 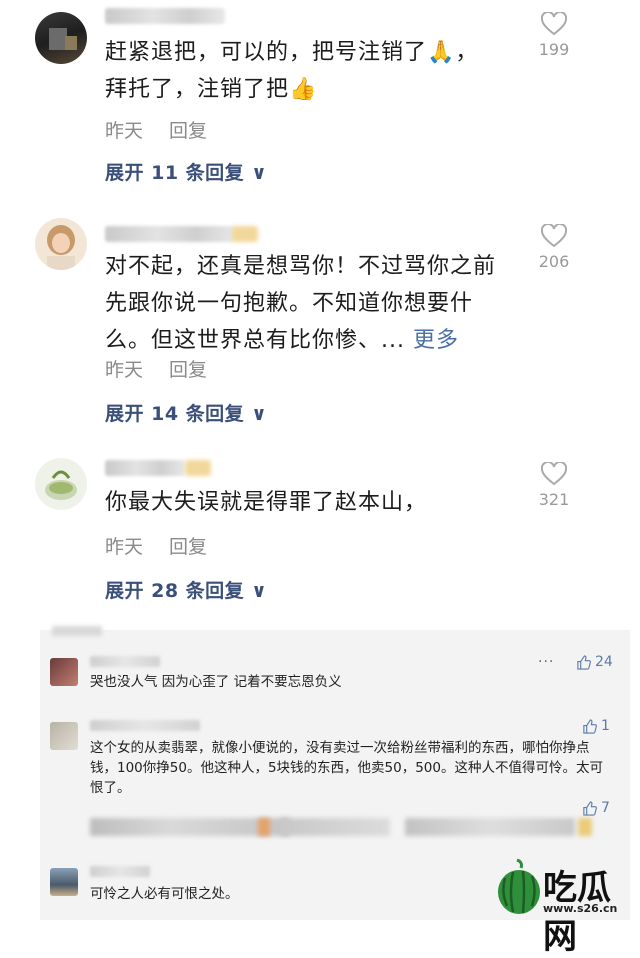 What do you see at coordinates (604, 662) in the screenshot?
I see `like-count: 24` at bounding box center [604, 662].